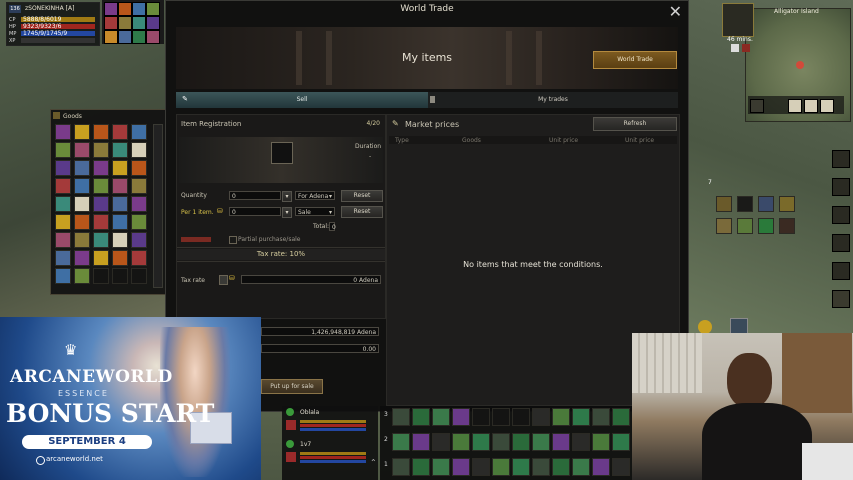  What do you see at coordinates (635, 124) in the screenshot?
I see `refresh-button: Refresh` at bounding box center [635, 124].